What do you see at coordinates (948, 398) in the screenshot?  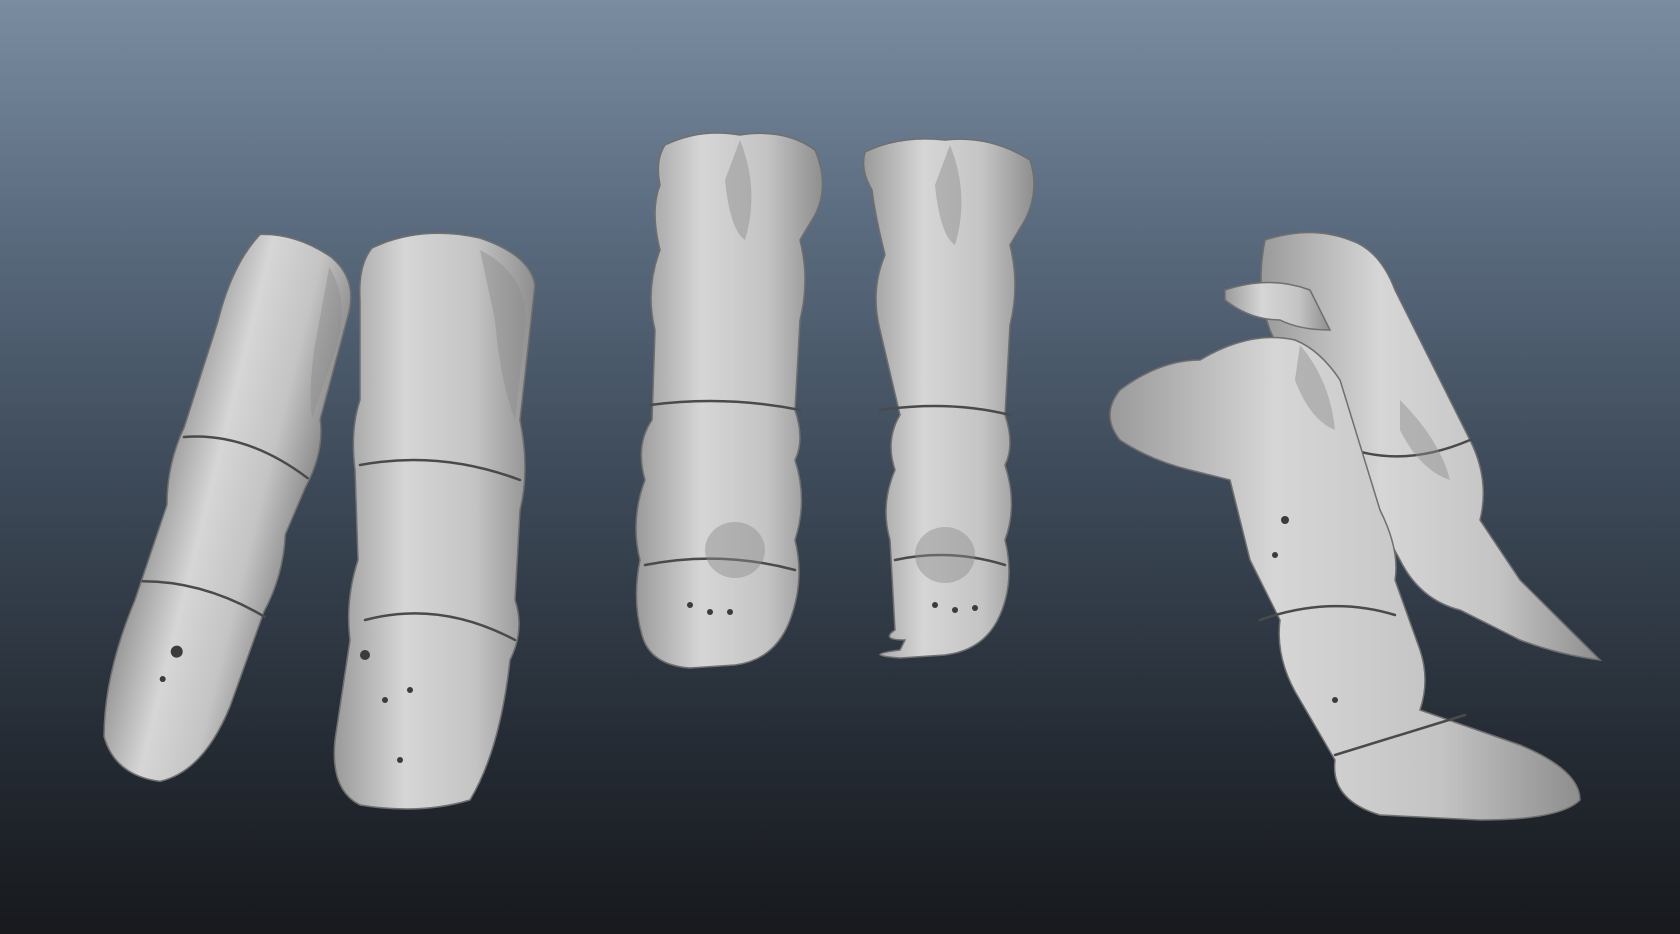 I see `digit-middle-b` at bounding box center [948, 398].